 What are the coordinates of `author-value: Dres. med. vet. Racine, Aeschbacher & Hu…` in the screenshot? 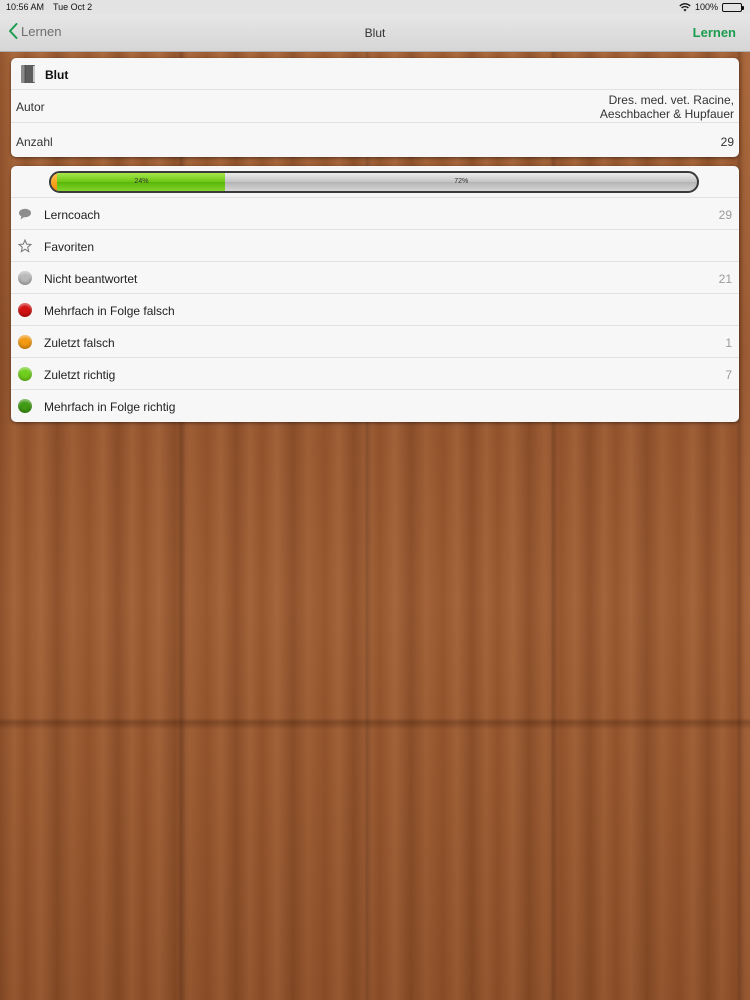 It's located at (667, 107).